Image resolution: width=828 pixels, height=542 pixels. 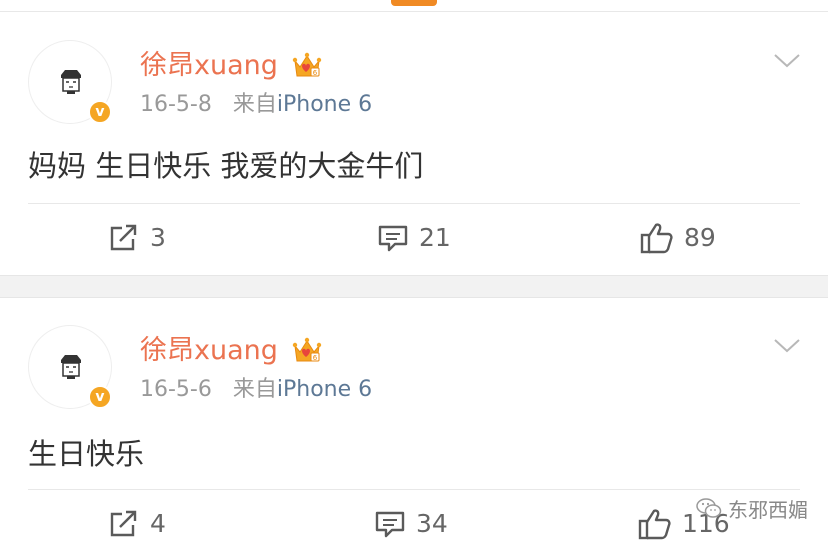 I want to click on repost-button: 4, so click(x=137, y=524).